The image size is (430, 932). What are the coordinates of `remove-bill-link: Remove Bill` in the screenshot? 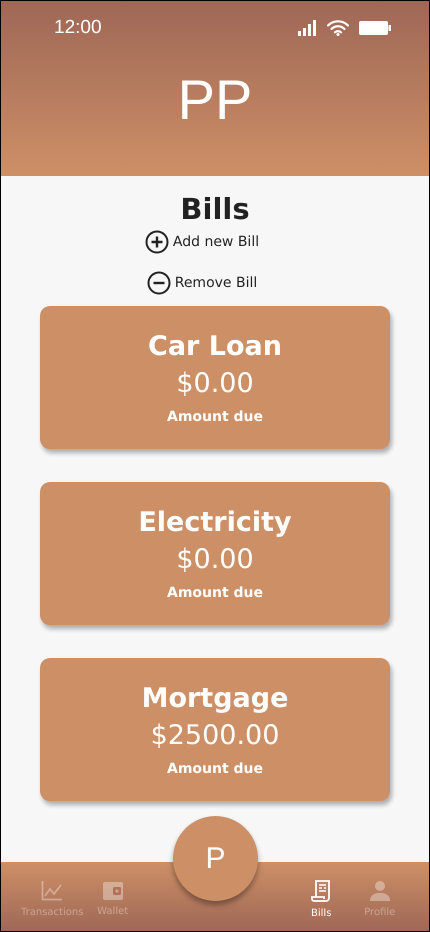 It's located at (202, 283).